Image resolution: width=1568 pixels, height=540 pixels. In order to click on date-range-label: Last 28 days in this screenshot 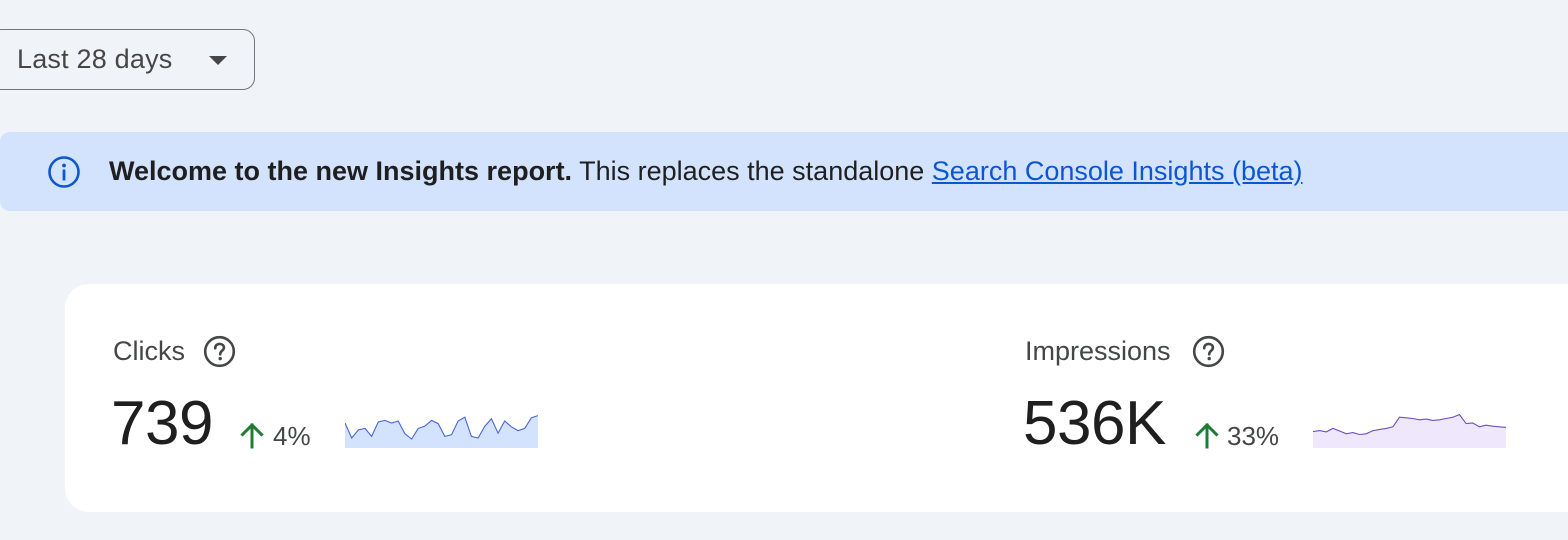, I will do `click(95, 59)`.